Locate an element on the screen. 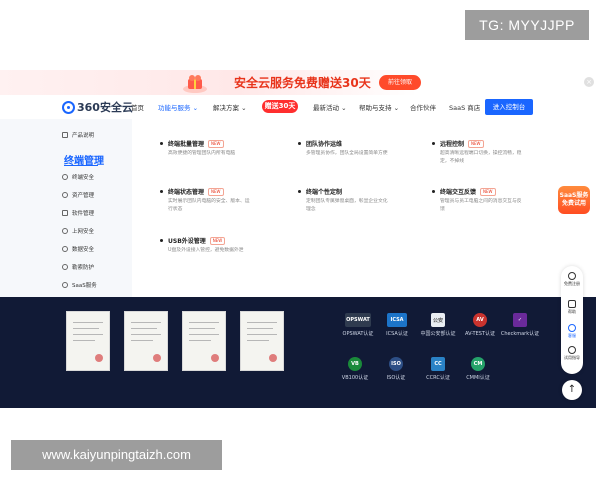  toolbar-register: 免费注册 is located at coordinates (572, 279).